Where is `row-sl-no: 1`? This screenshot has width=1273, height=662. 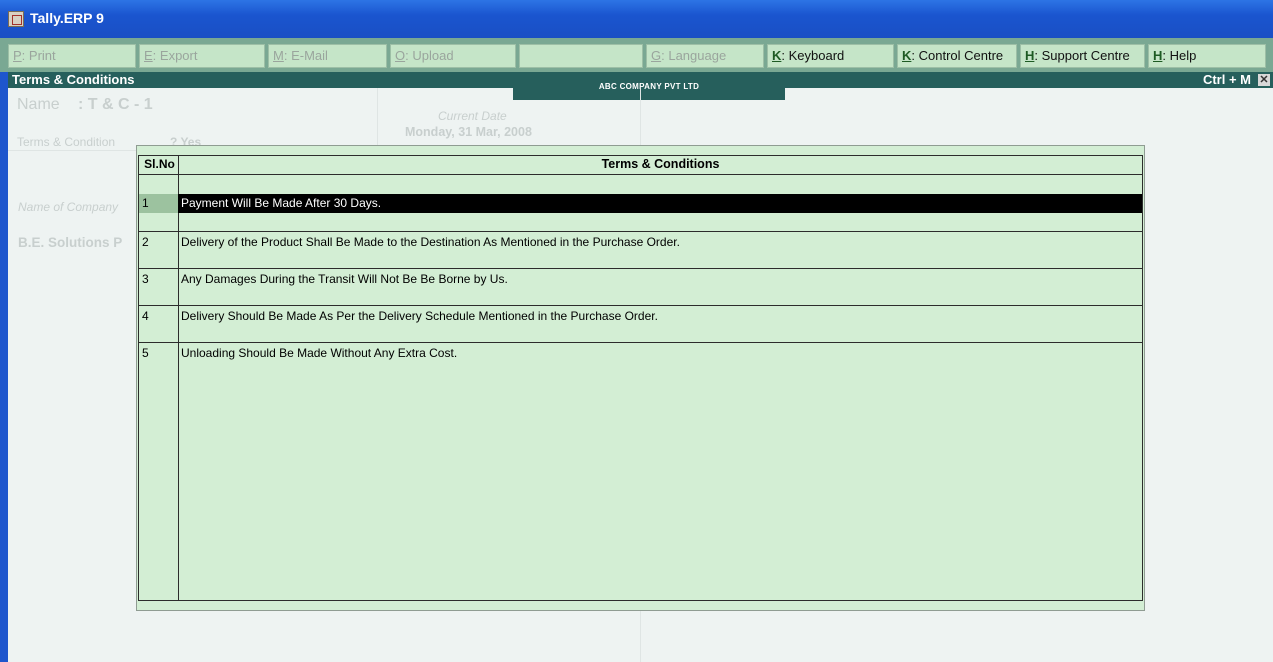
row-sl-no: 1 is located at coordinates (145, 203).